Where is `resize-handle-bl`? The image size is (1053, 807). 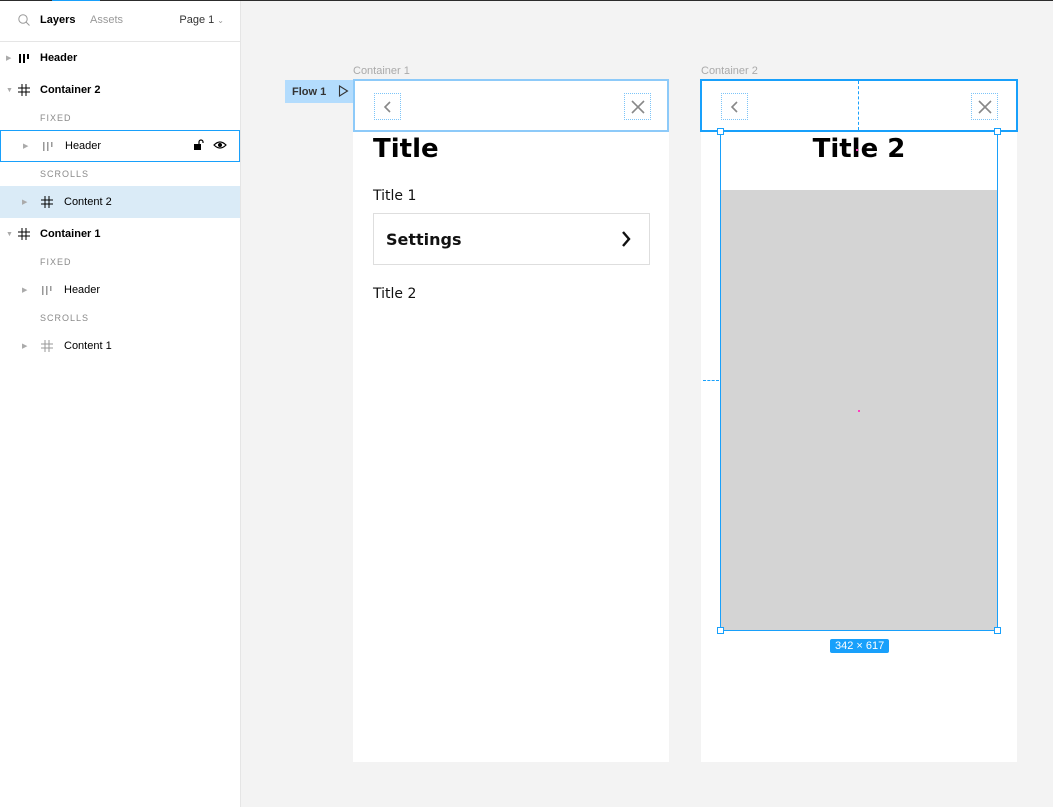 resize-handle-bl is located at coordinates (720, 630).